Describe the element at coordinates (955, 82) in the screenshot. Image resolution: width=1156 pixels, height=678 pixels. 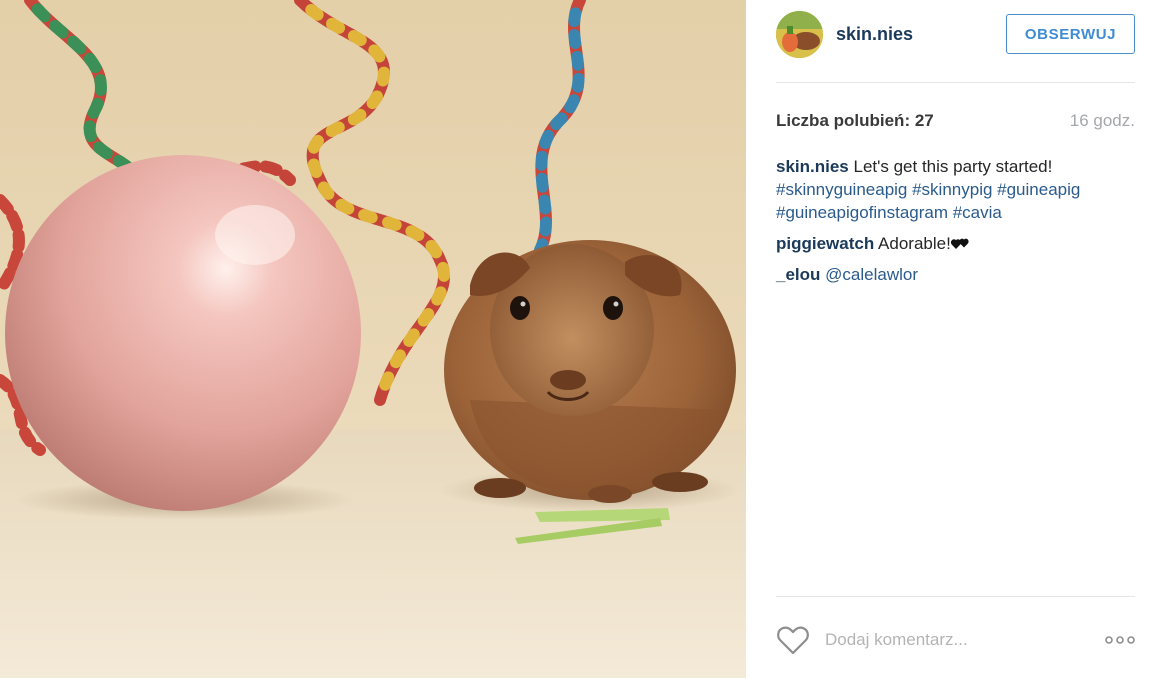
I see `header-divider` at that location.